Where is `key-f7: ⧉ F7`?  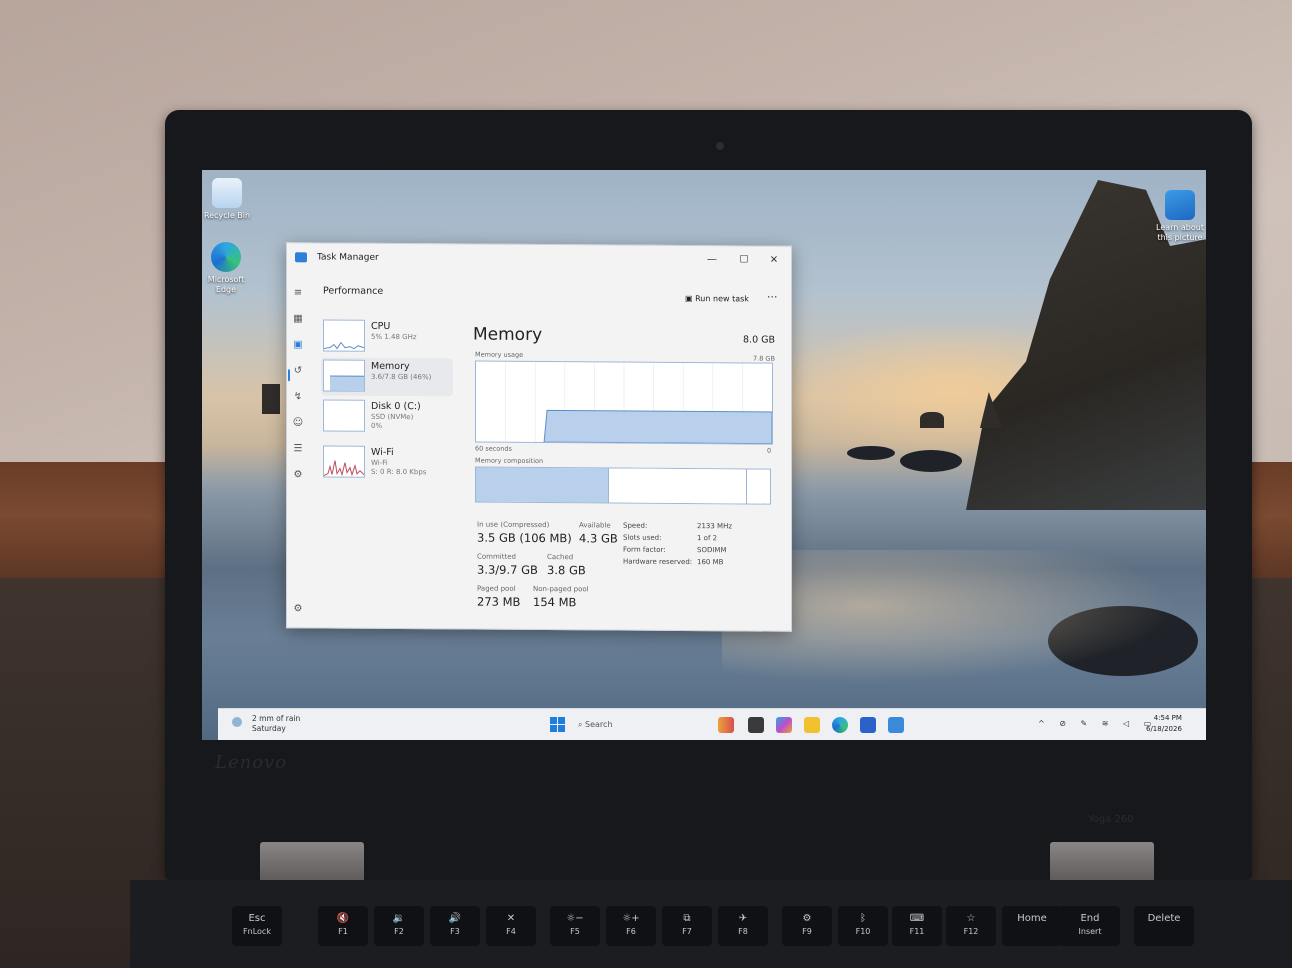
key-f7: ⧉ F7 is located at coordinates (687, 926).